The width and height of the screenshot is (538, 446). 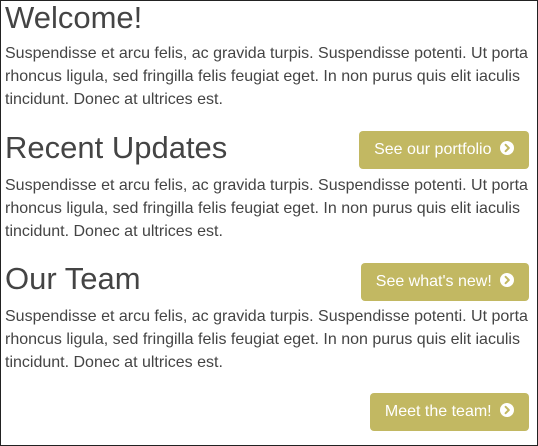 I want to click on recent-updates-heading: Recent Updates, so click(x=116, y=147).